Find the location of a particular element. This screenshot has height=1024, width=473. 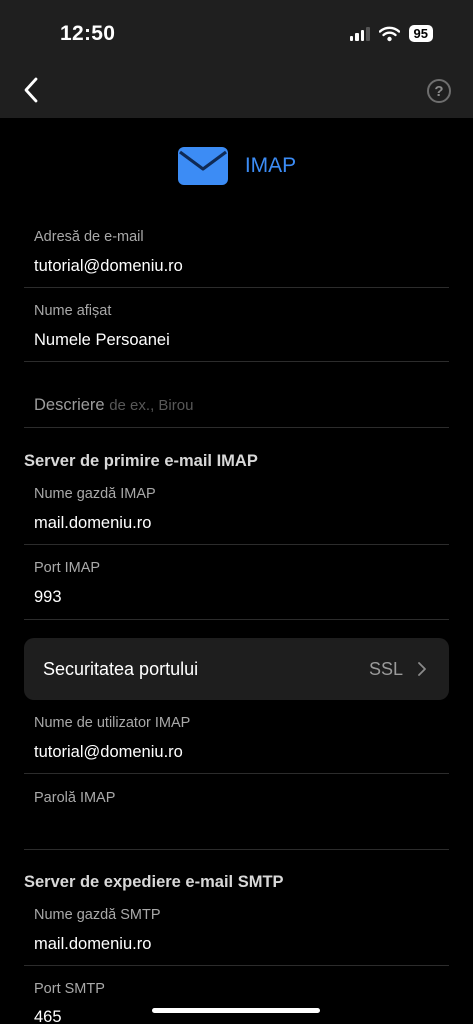

nav-bar: ? is located at coordinates (236, 90).